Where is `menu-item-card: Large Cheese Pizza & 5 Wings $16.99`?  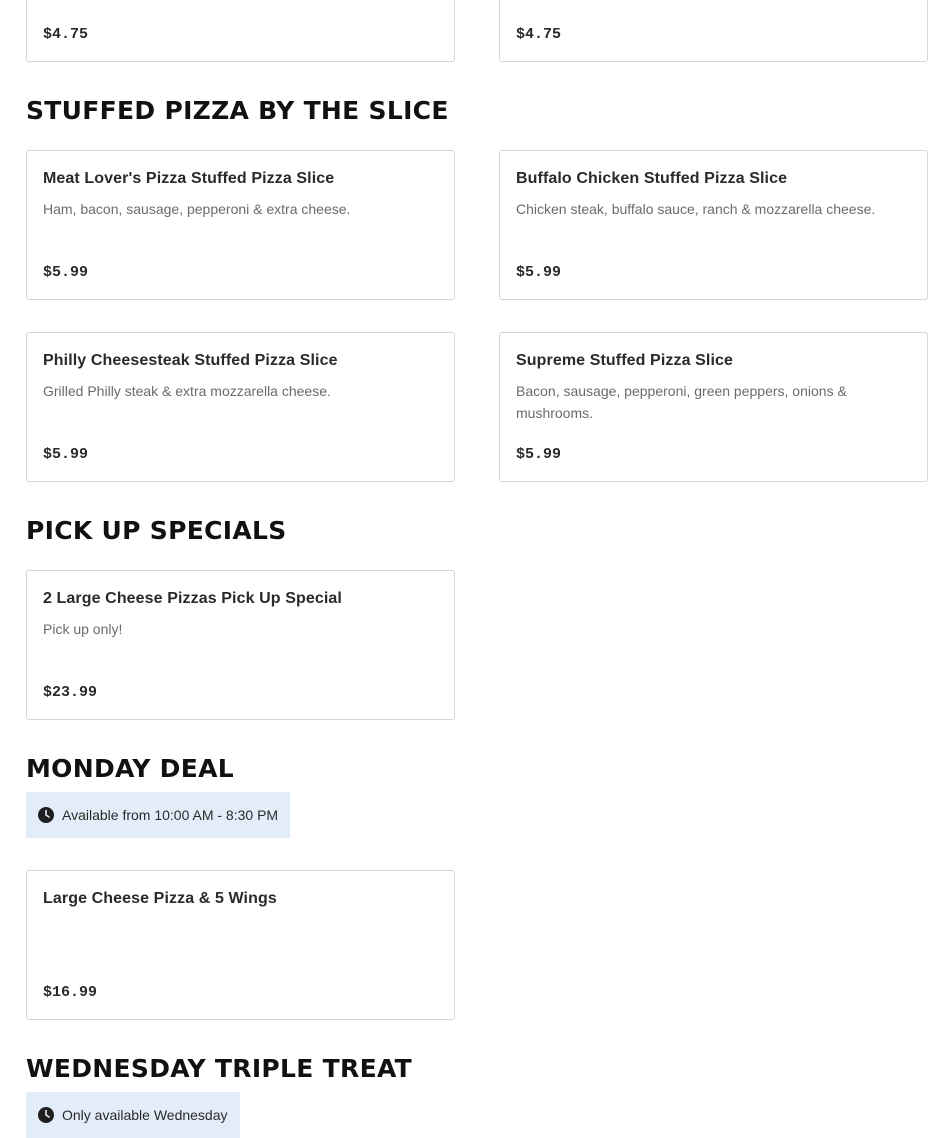
menu-item-card: Large Cheese Pizza & 5 Wings $16.99 is located at coordinates (240, 945).